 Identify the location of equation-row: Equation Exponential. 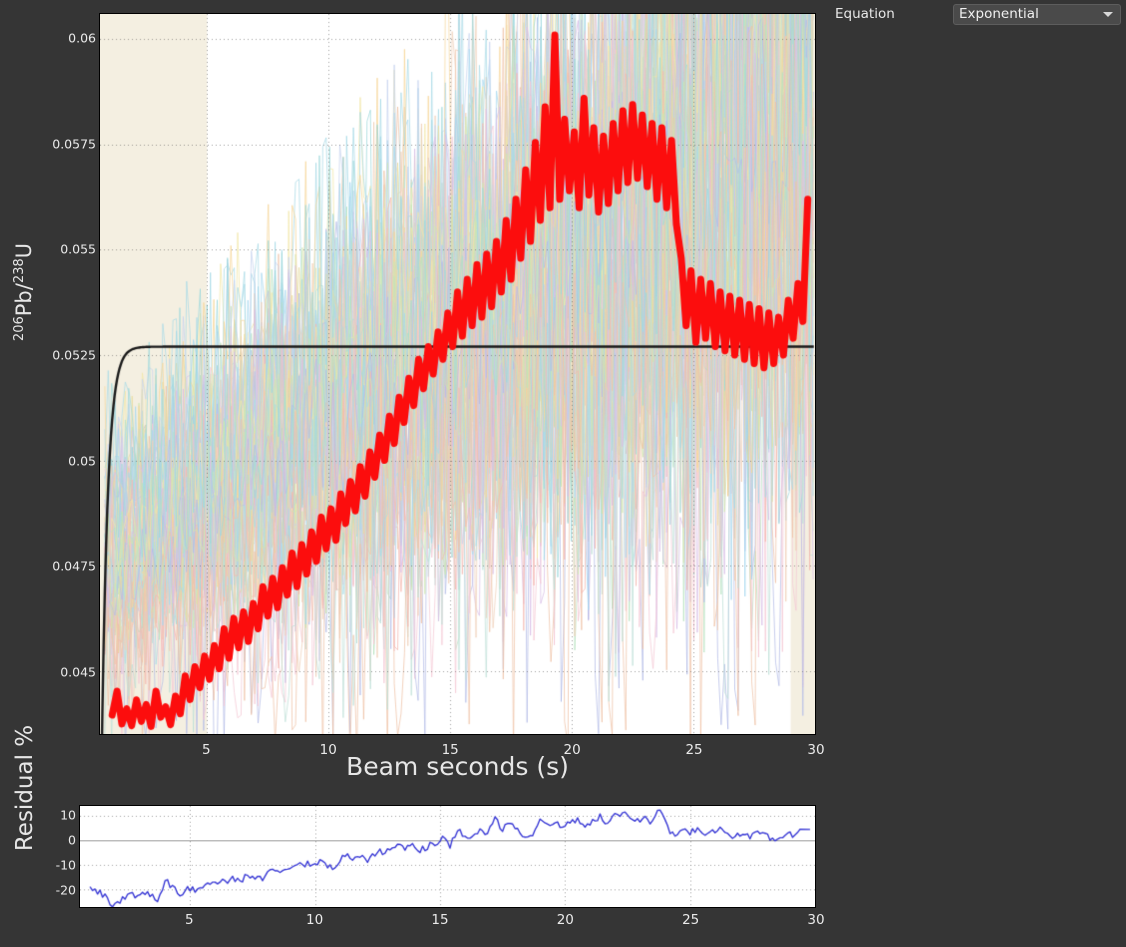
(978, 14).